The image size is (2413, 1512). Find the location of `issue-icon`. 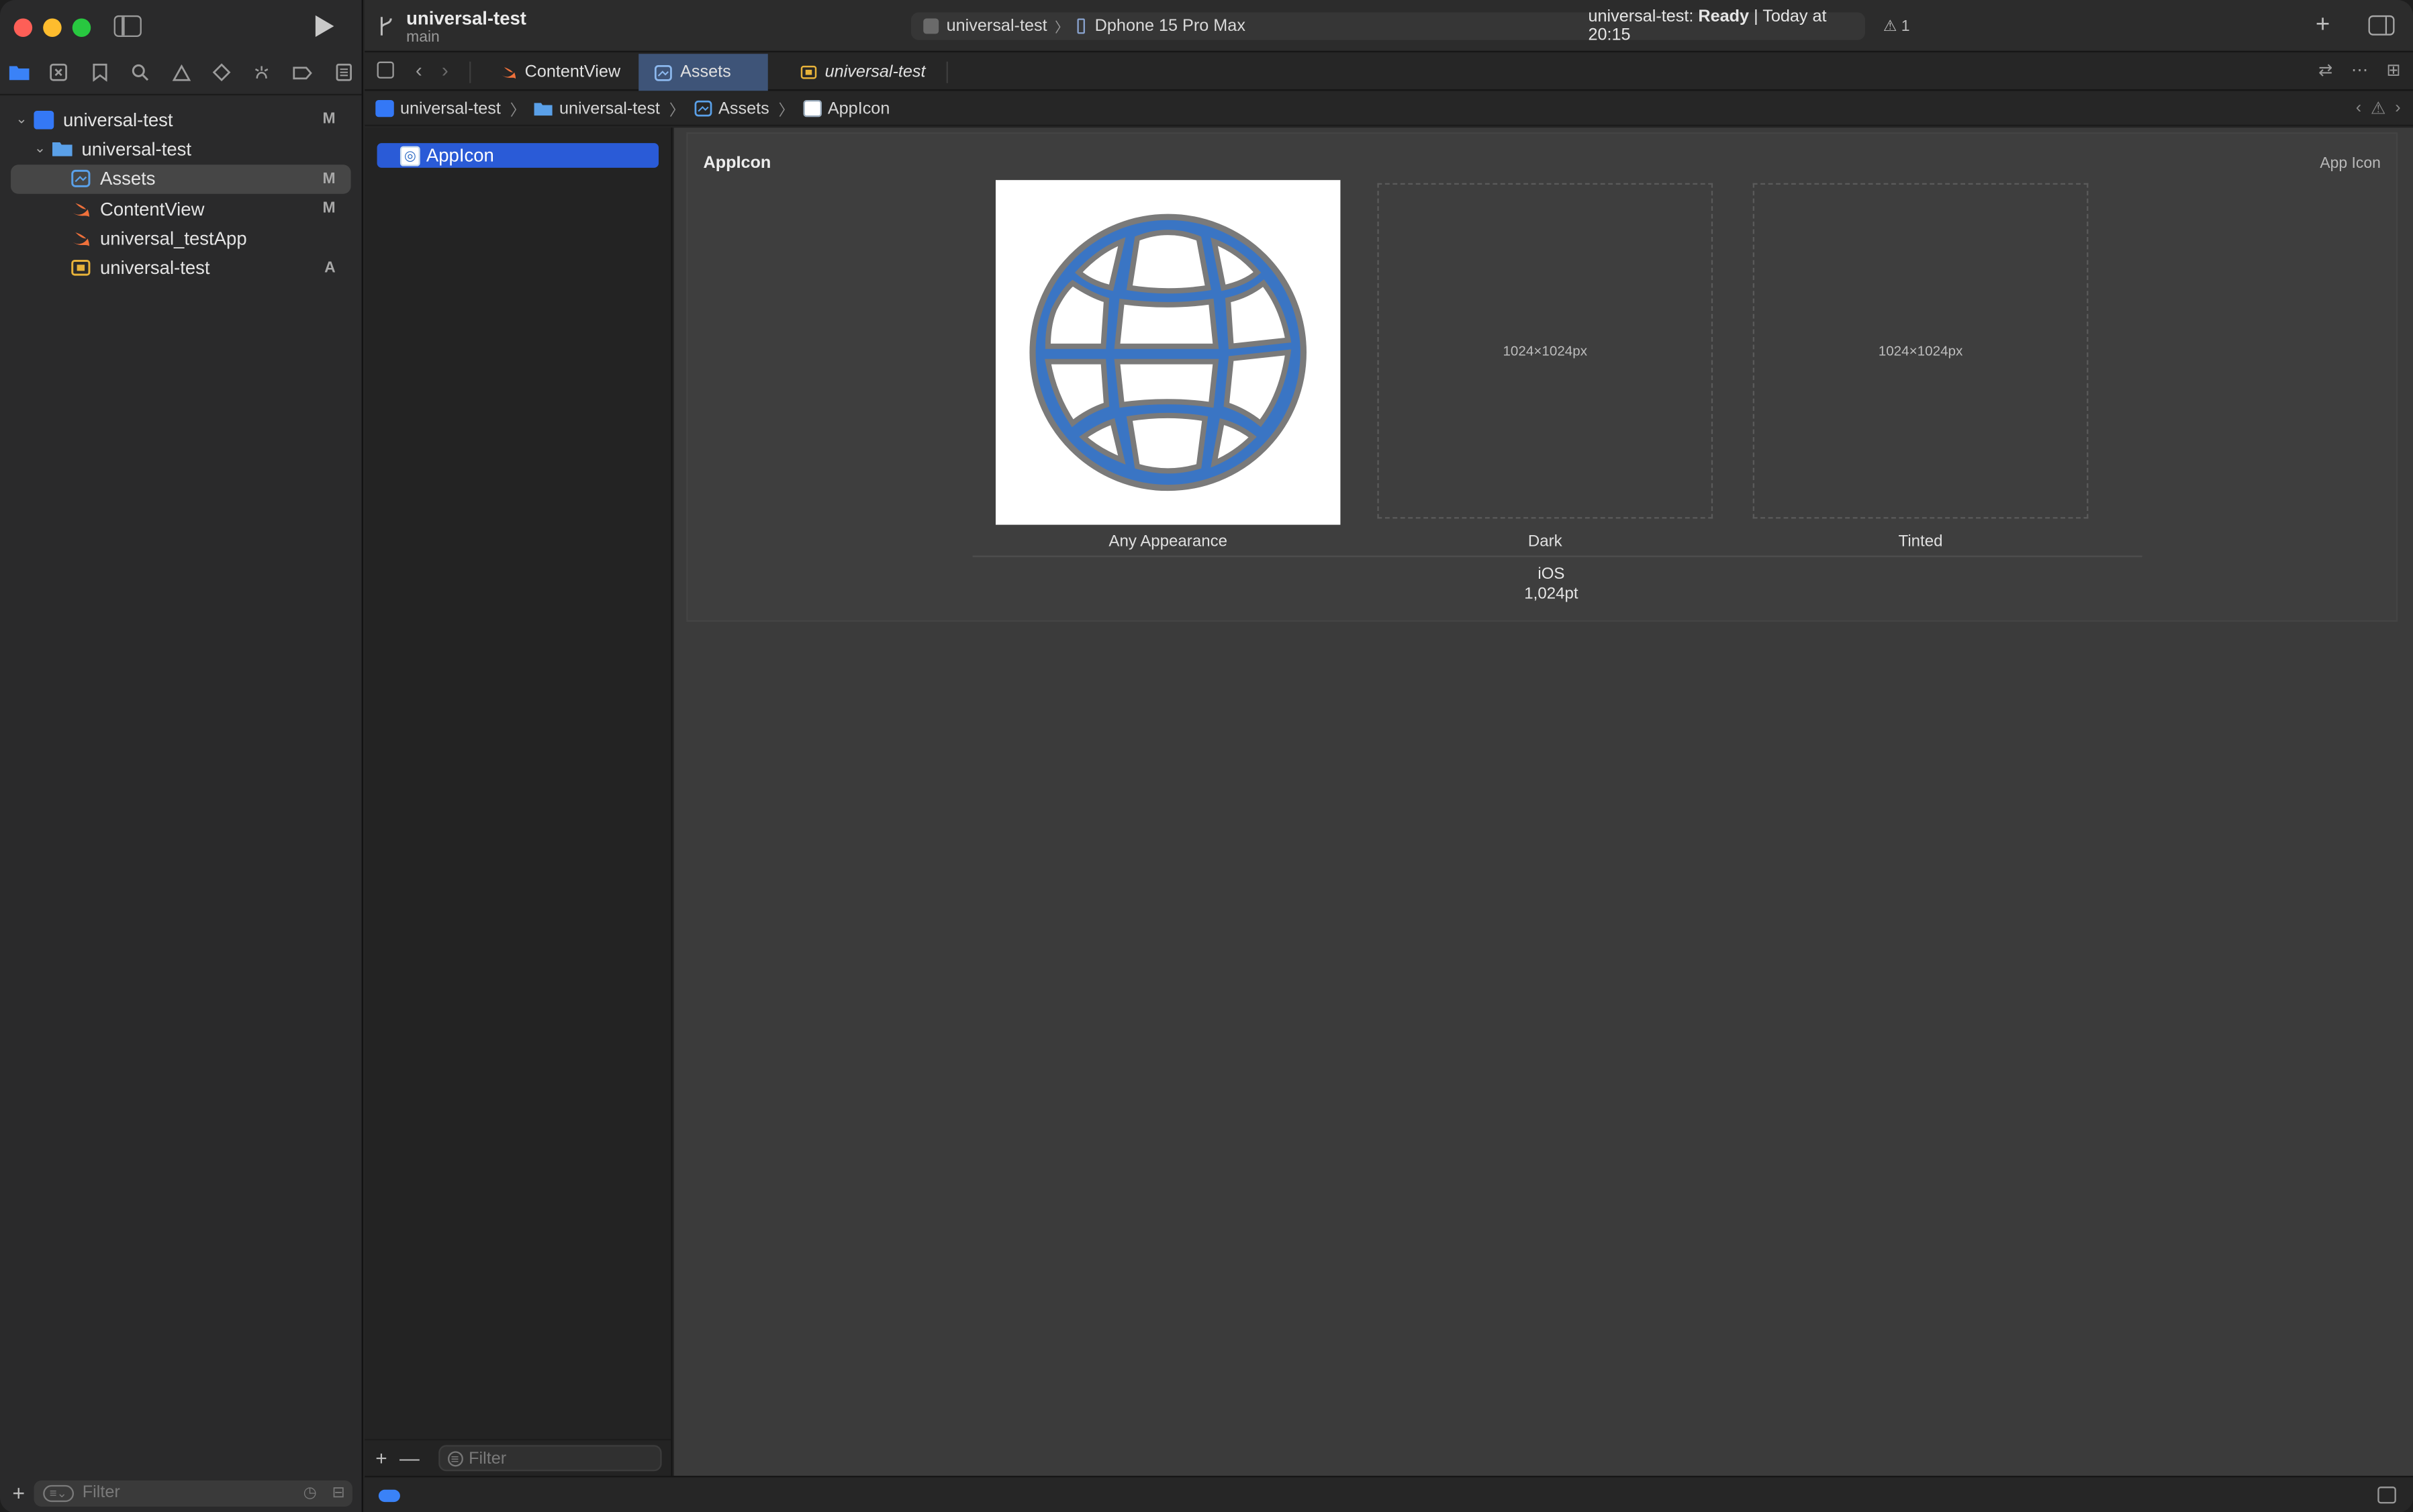

issue-icon is located at coordinates (181, 72).